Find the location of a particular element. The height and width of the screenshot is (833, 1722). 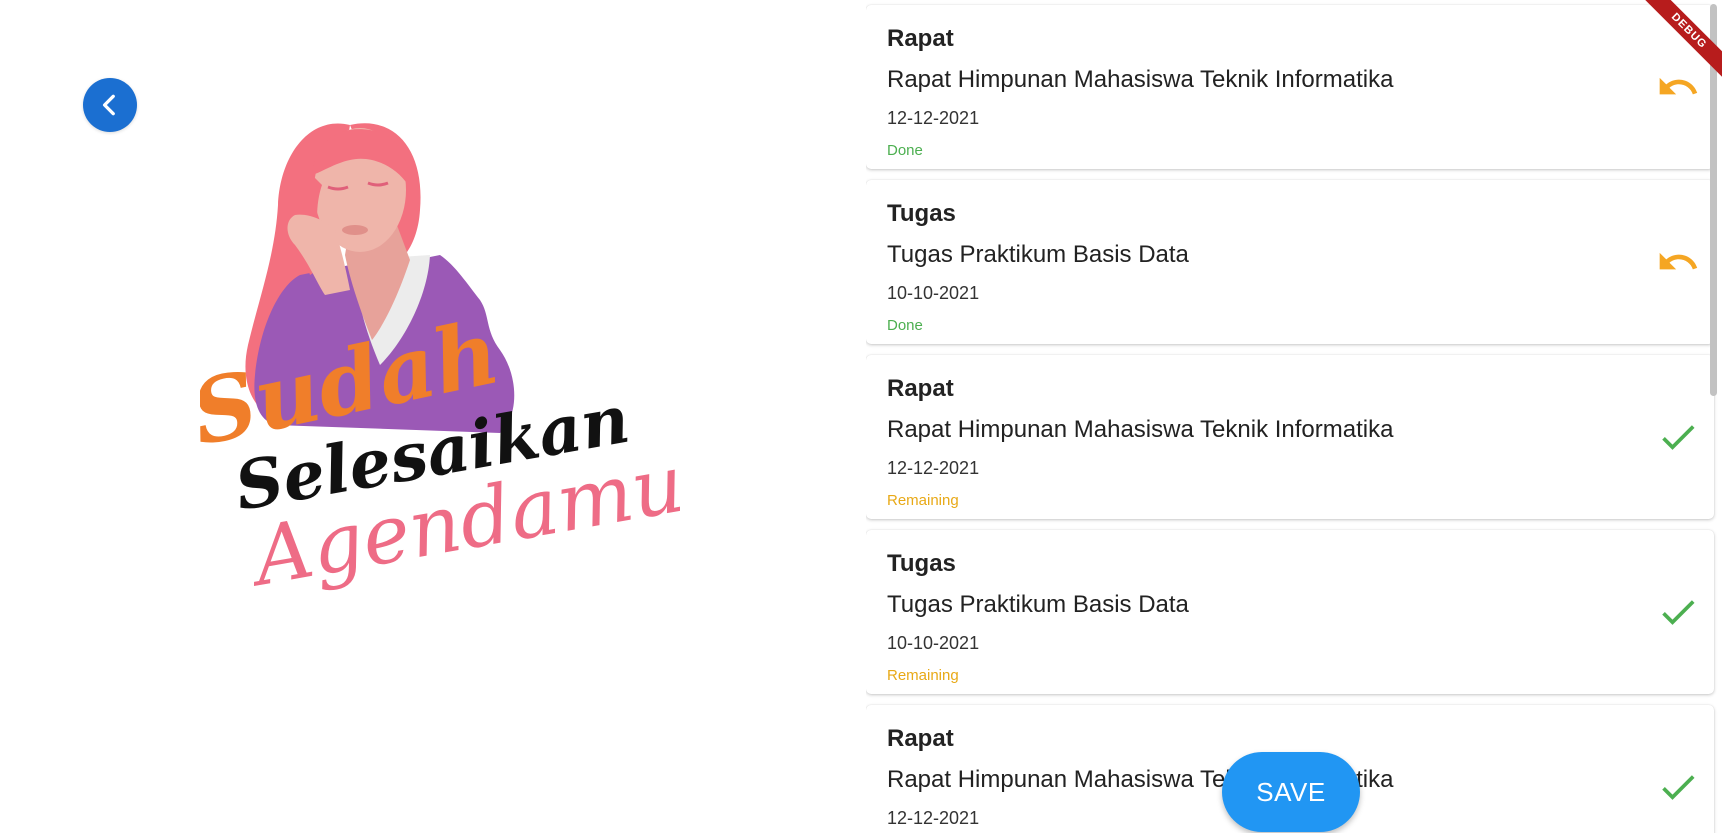

save-button: SAVE is located at coordinates (1291, 792).